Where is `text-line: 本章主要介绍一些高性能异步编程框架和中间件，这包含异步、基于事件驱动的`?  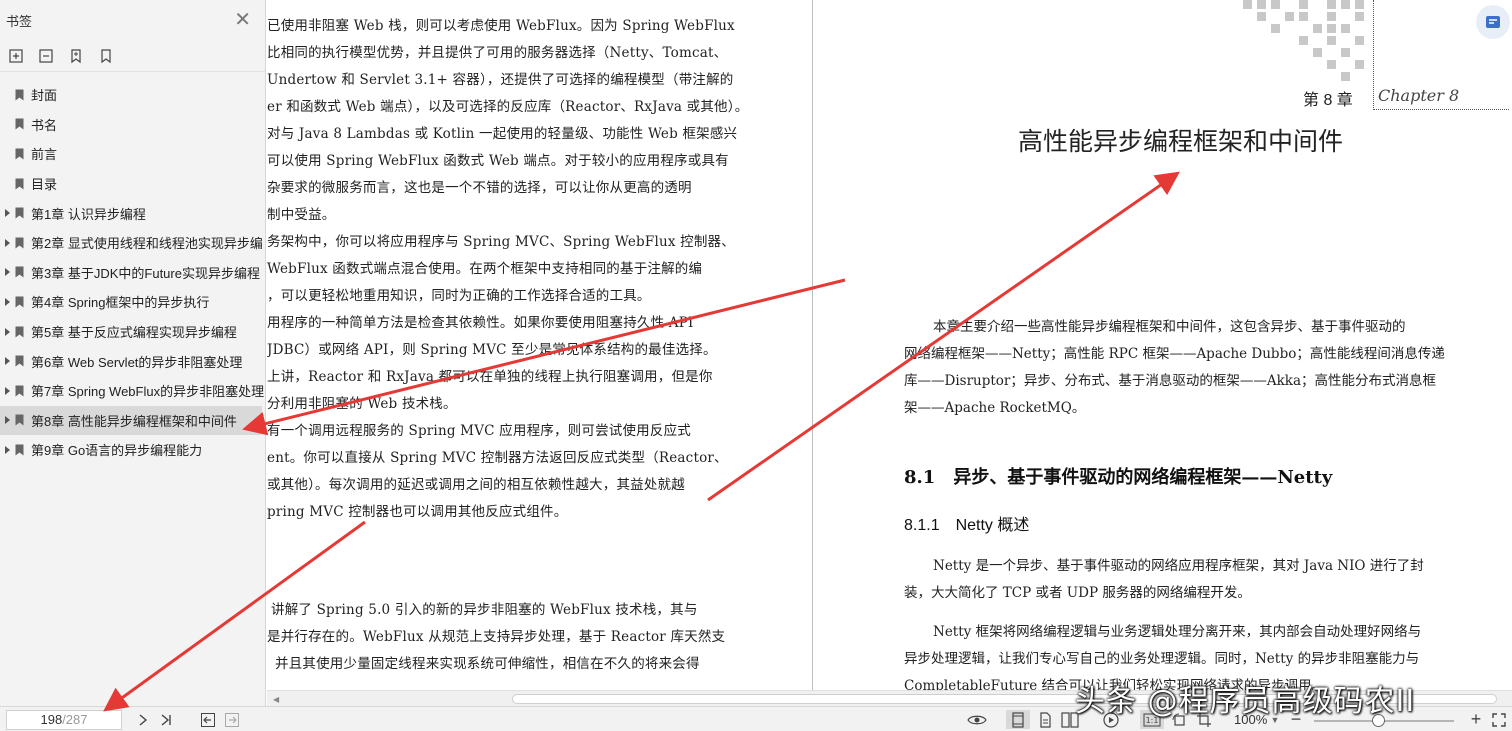 text-line: 本章主要介绍一些高性能异步编程框架和中间件，这包含异步、基于事件驱动的 is located at coordinates (1169, 327).